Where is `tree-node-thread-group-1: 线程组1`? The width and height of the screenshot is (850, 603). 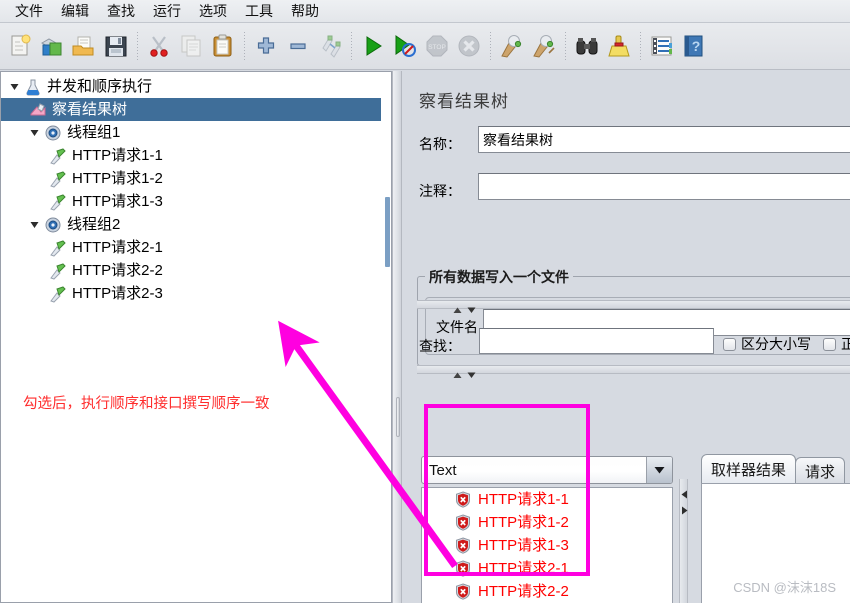
tree-node-thread-group-1: 线程组1 is located at coordinates (191, 132).